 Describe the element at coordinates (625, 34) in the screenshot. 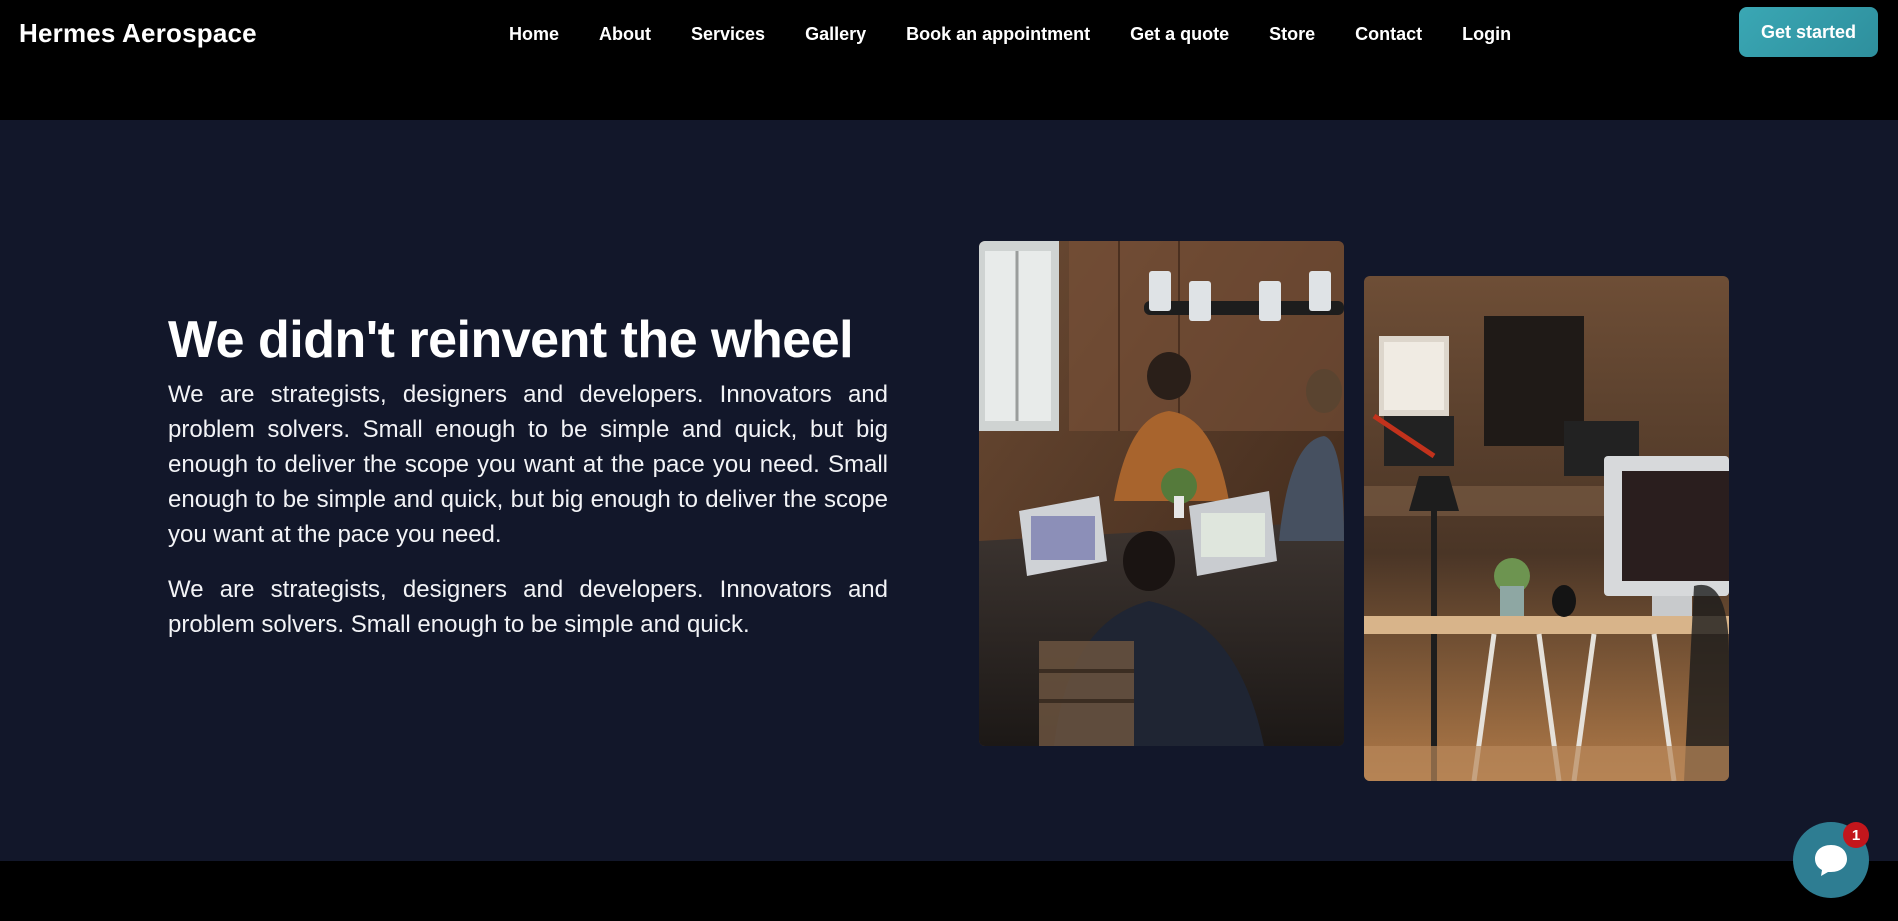

I see `nav-link-about: About` at that location.